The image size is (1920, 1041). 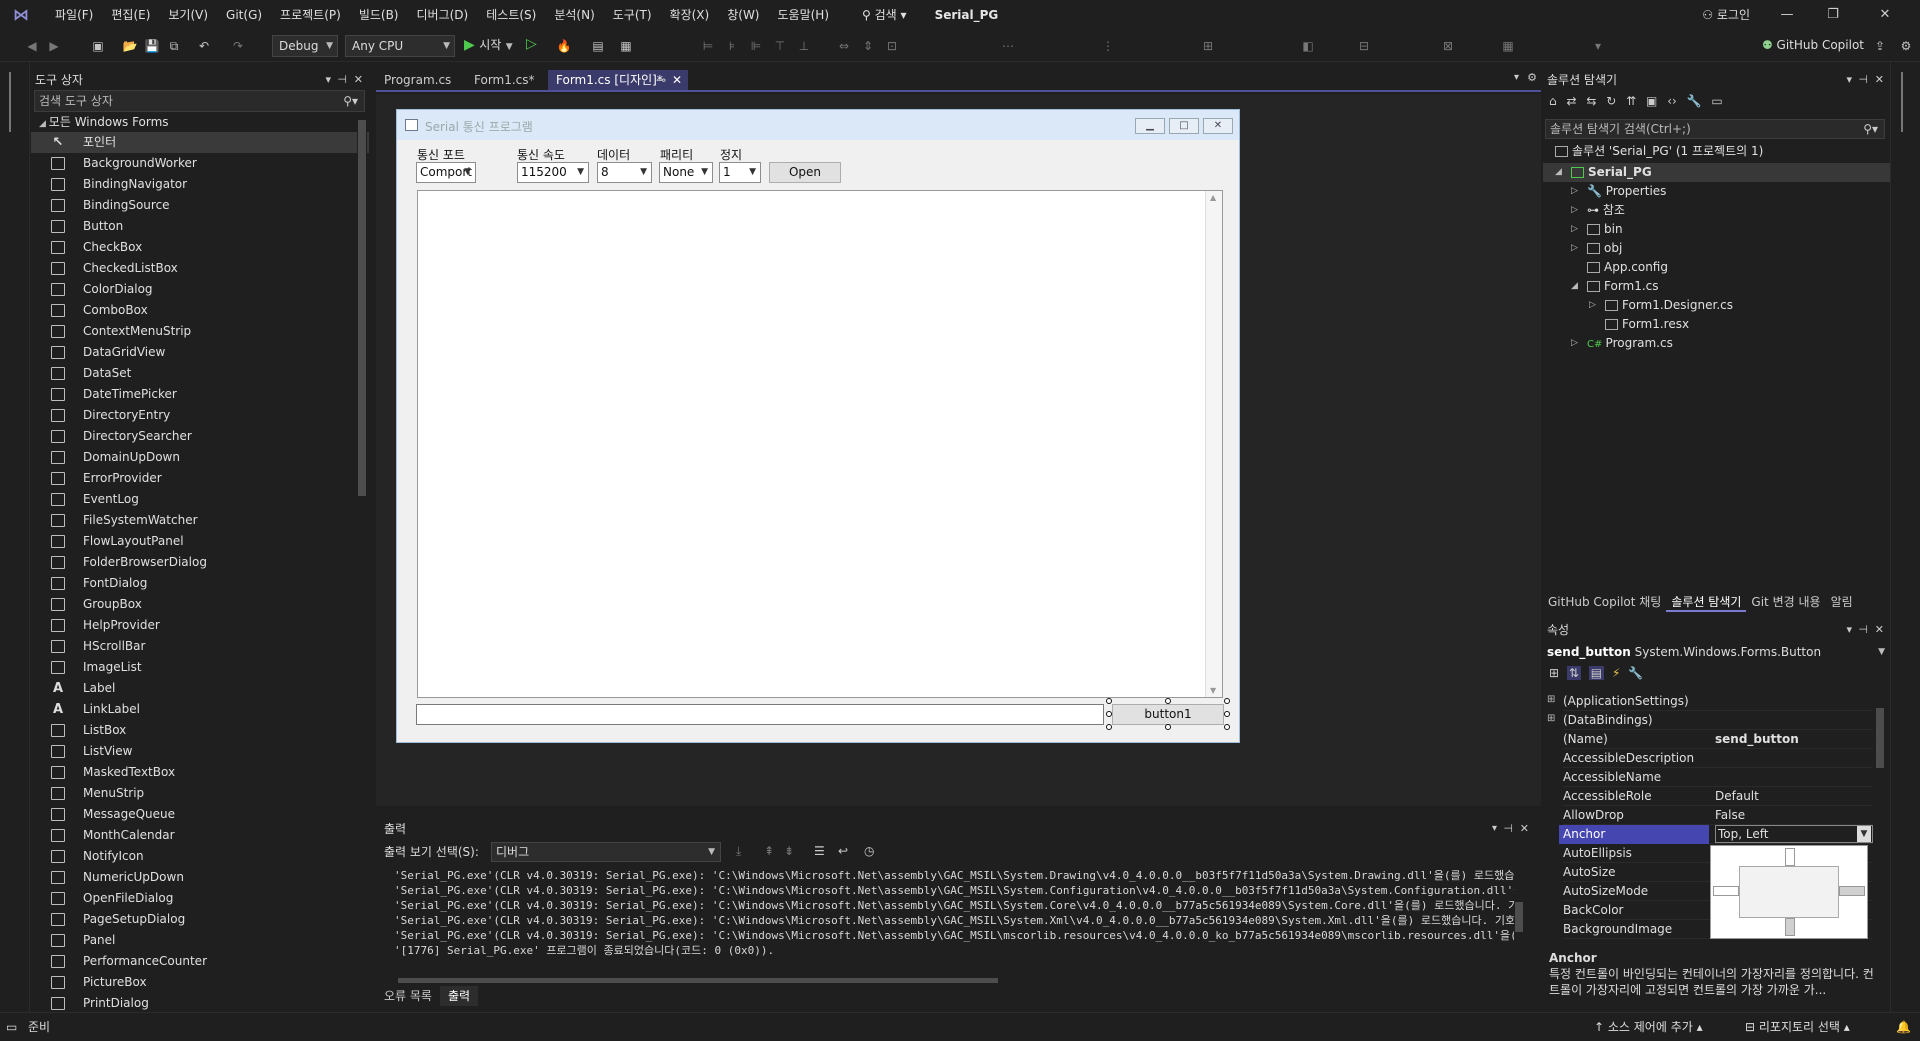 What do you see at coordinates (152, 46) in the screenshot?
I see `save-icon: 💾` at bounding box center [152, 46].